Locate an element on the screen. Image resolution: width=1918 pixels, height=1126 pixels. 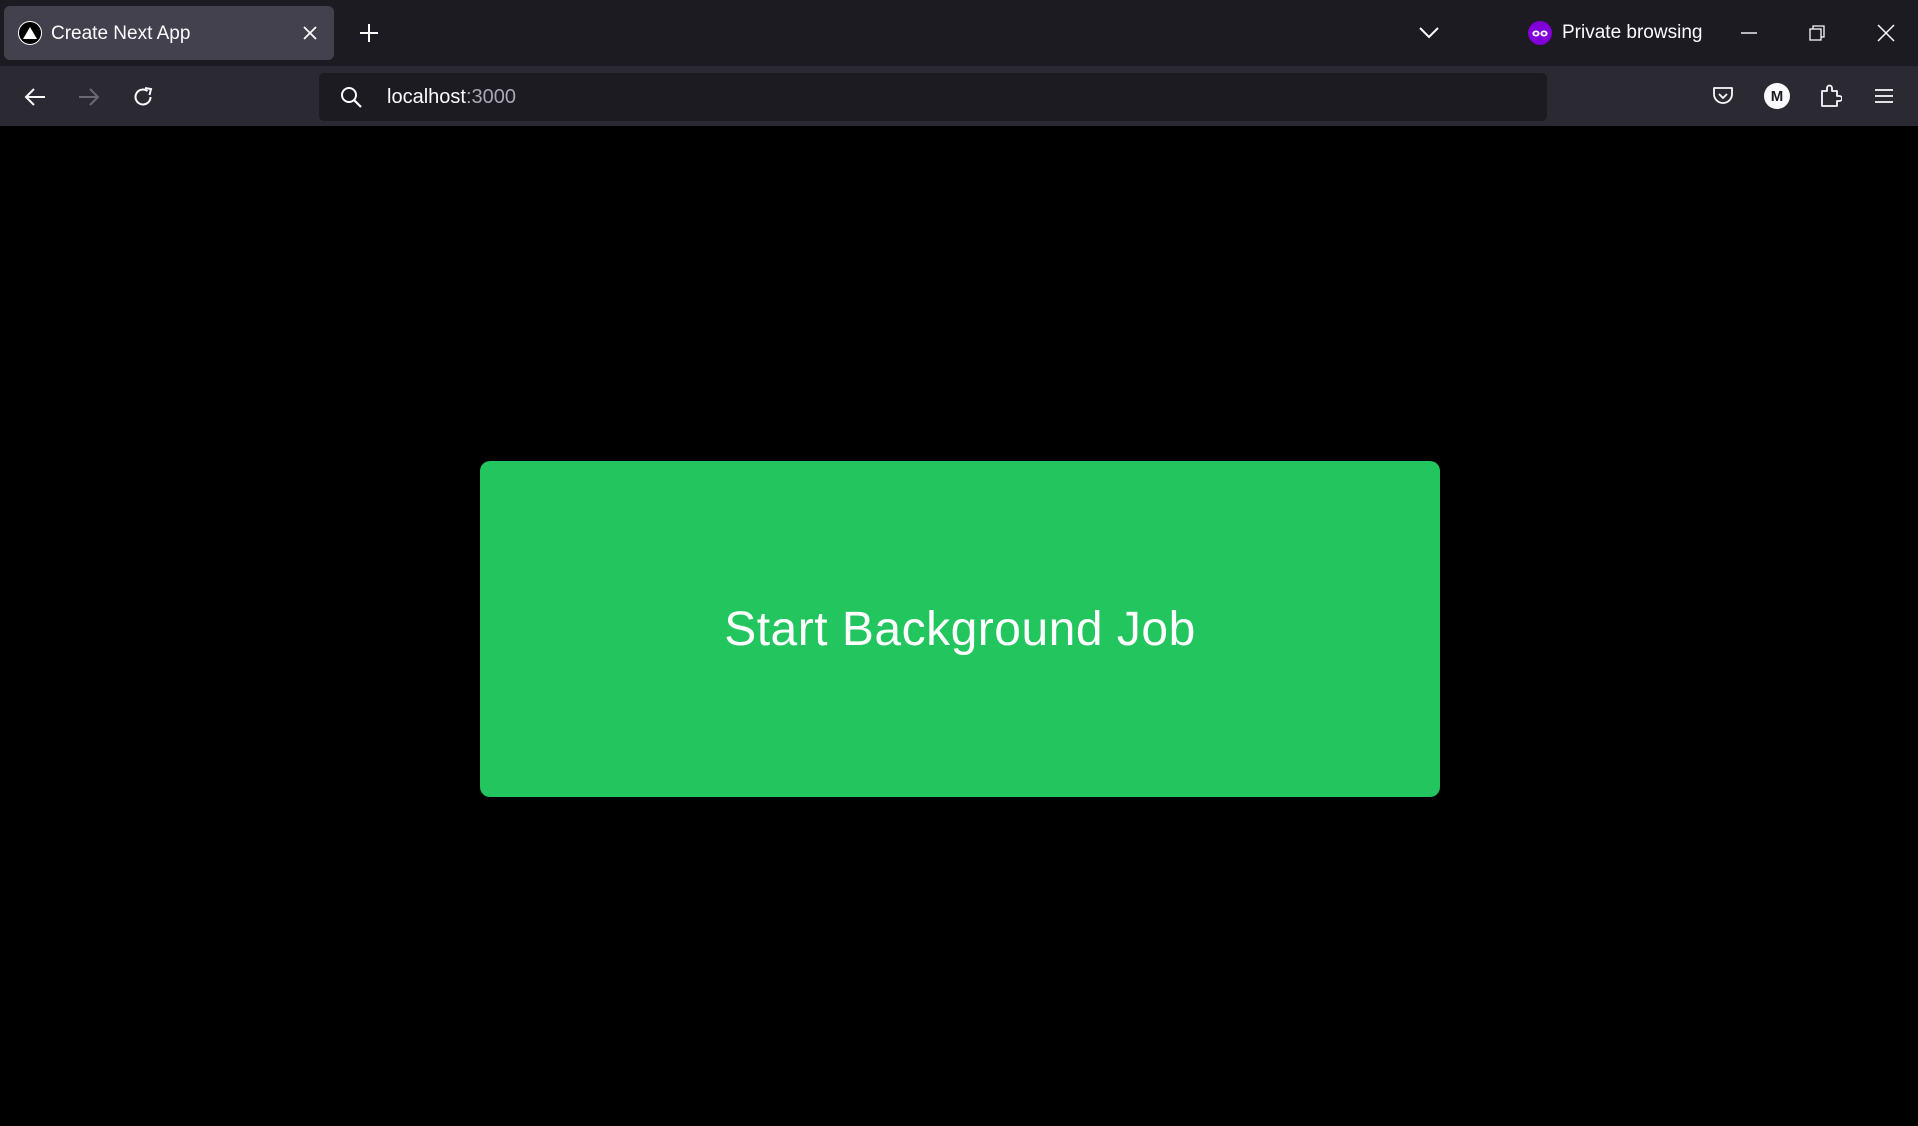
tab-create-next-app: Create Next App is located at coordinates (169, 33).